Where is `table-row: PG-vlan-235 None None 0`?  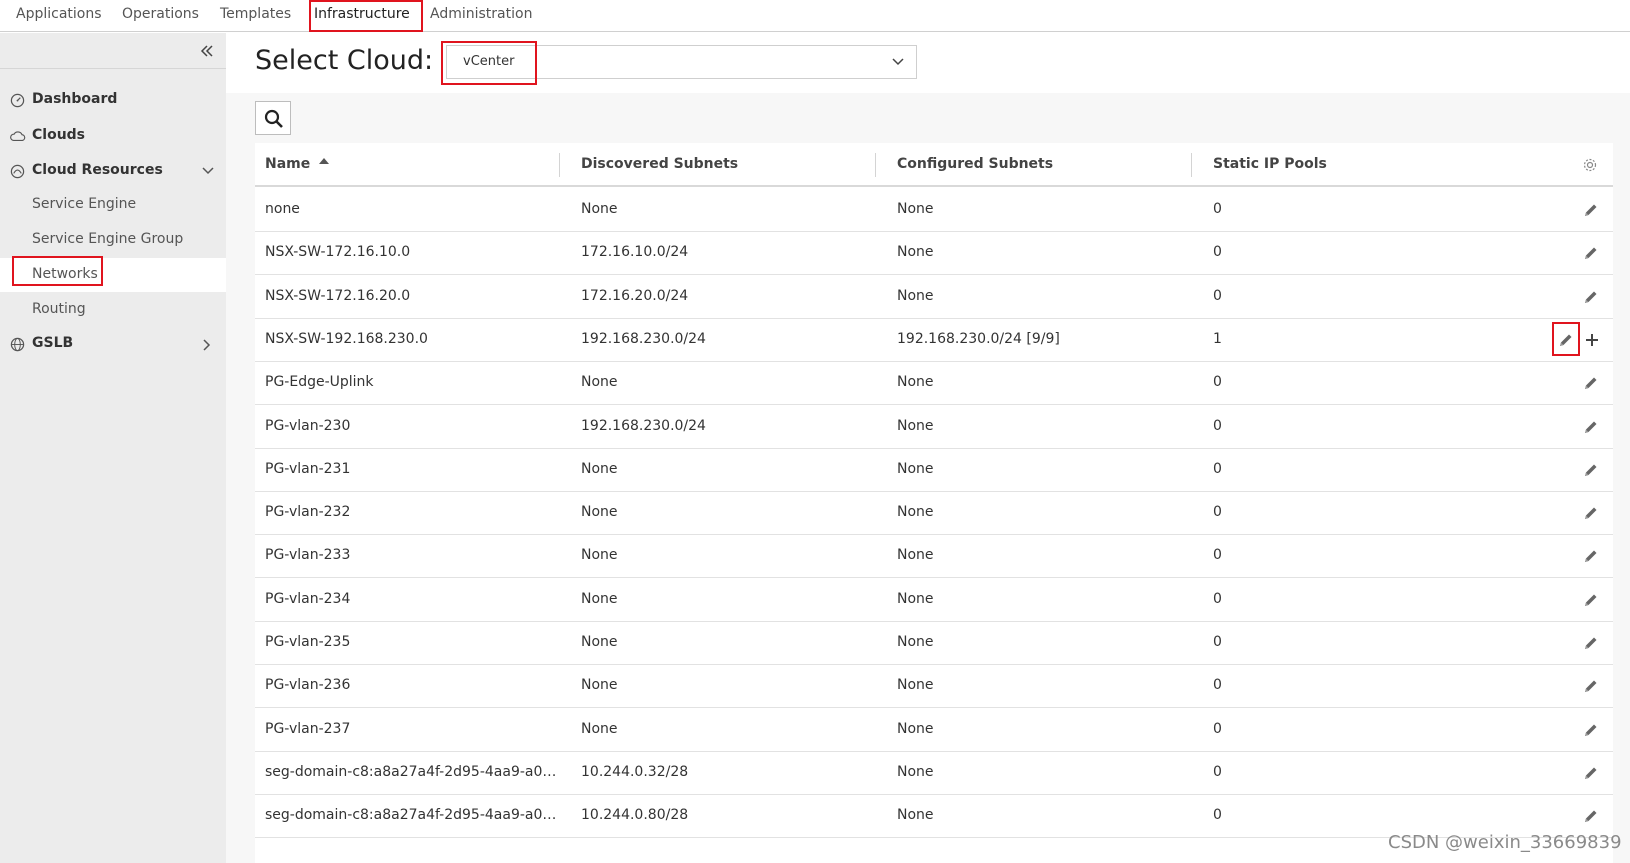
table-row: PG-vlan-235 None None 0 is located at coordinates (934, 642).